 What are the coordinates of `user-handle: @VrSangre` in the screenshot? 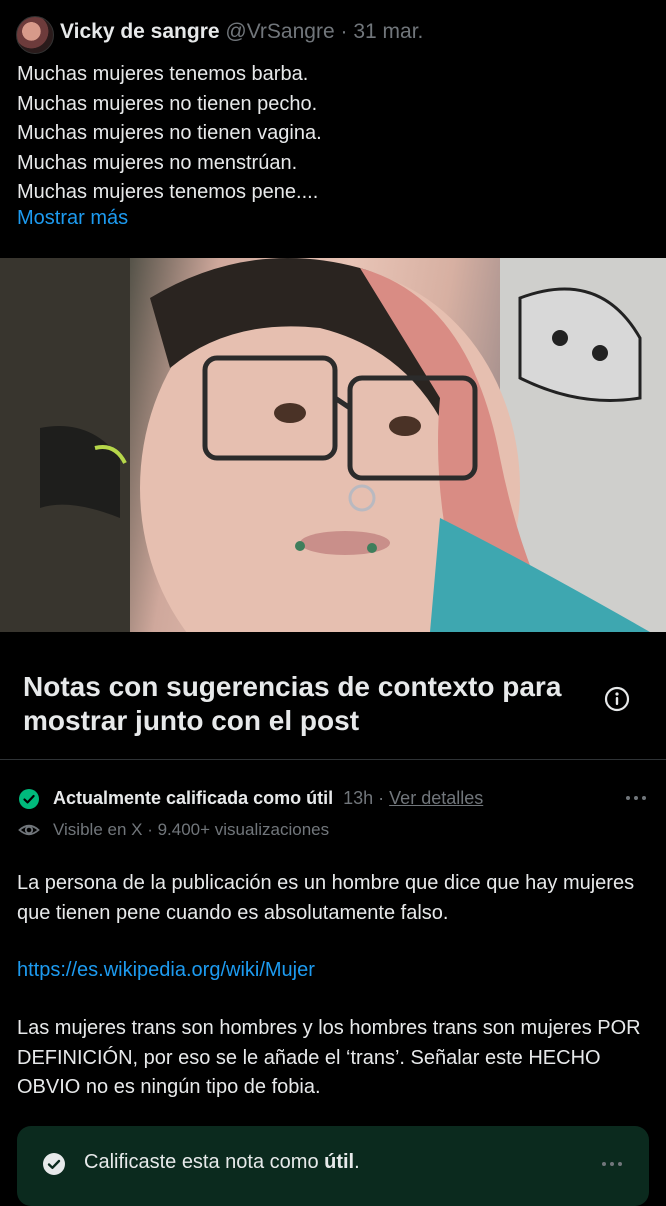 It's located at (279, 31).